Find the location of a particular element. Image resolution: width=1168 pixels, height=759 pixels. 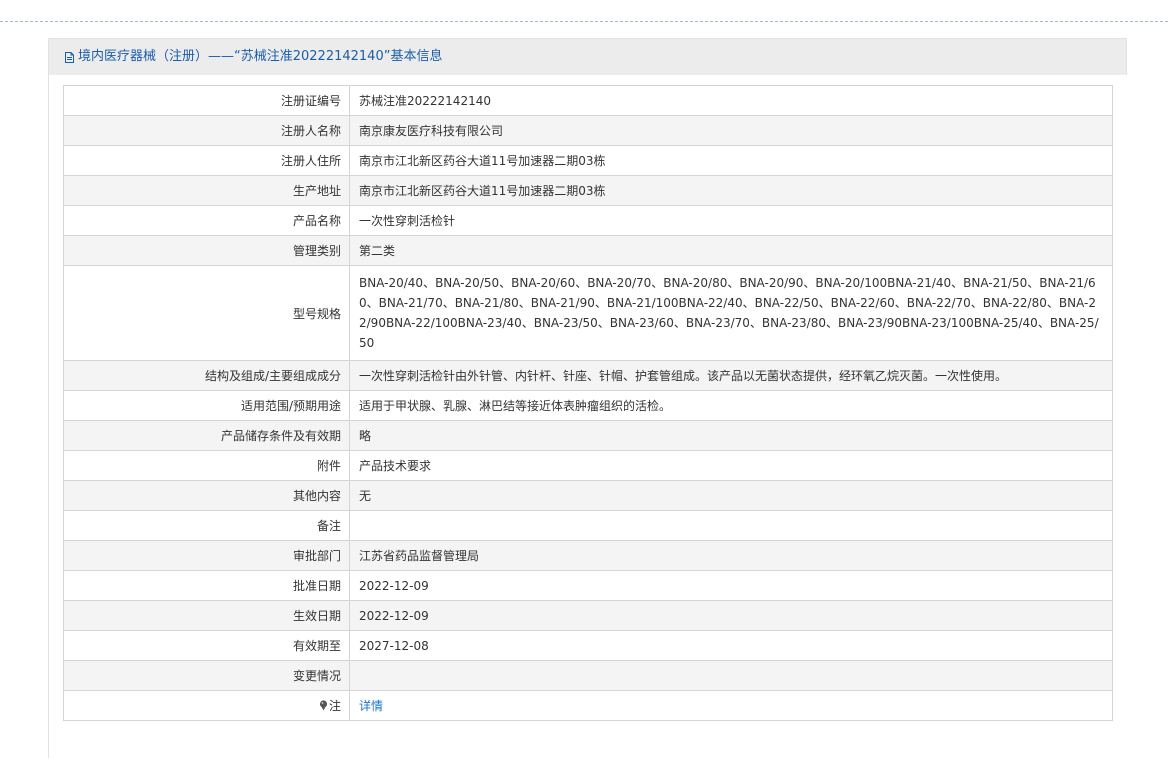

field-value: 2027-12-08 is located at coordinates (731, 645).